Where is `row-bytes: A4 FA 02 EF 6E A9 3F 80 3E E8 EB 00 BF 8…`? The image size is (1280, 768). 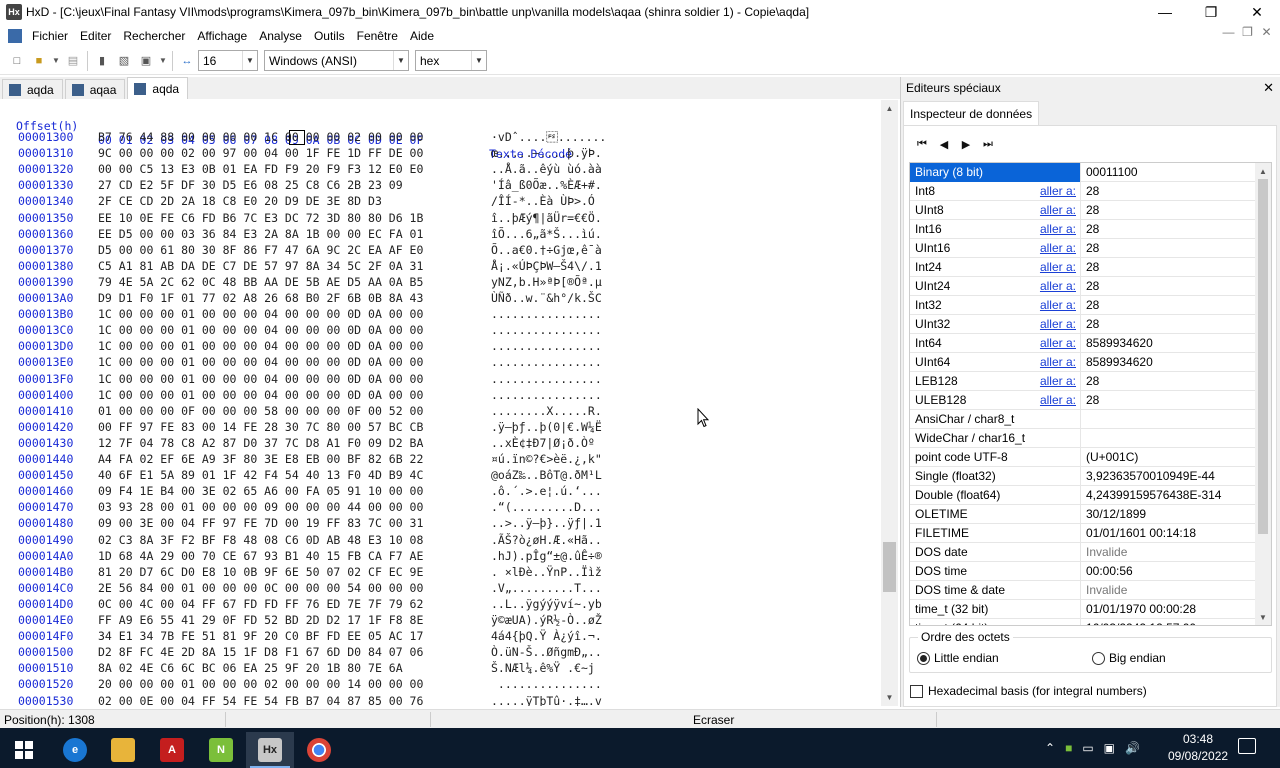
row-bytes: A4 FA 02 EF 6E A9 3F 80 3E E8 EB 00 BF 8… is located at coordinates (260, 459).